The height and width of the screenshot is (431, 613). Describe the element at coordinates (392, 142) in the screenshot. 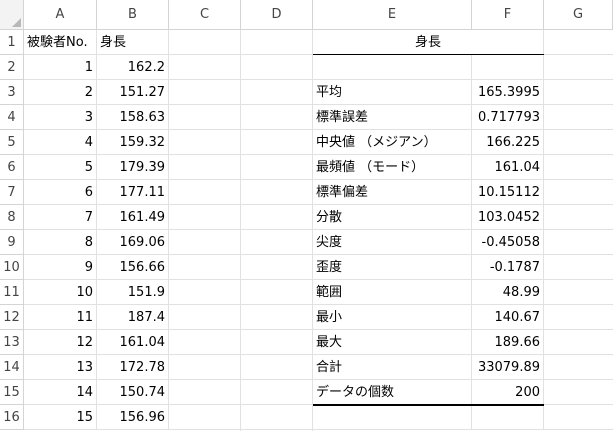

I see `stats-label: 中央値 （メジアン）` at that location.